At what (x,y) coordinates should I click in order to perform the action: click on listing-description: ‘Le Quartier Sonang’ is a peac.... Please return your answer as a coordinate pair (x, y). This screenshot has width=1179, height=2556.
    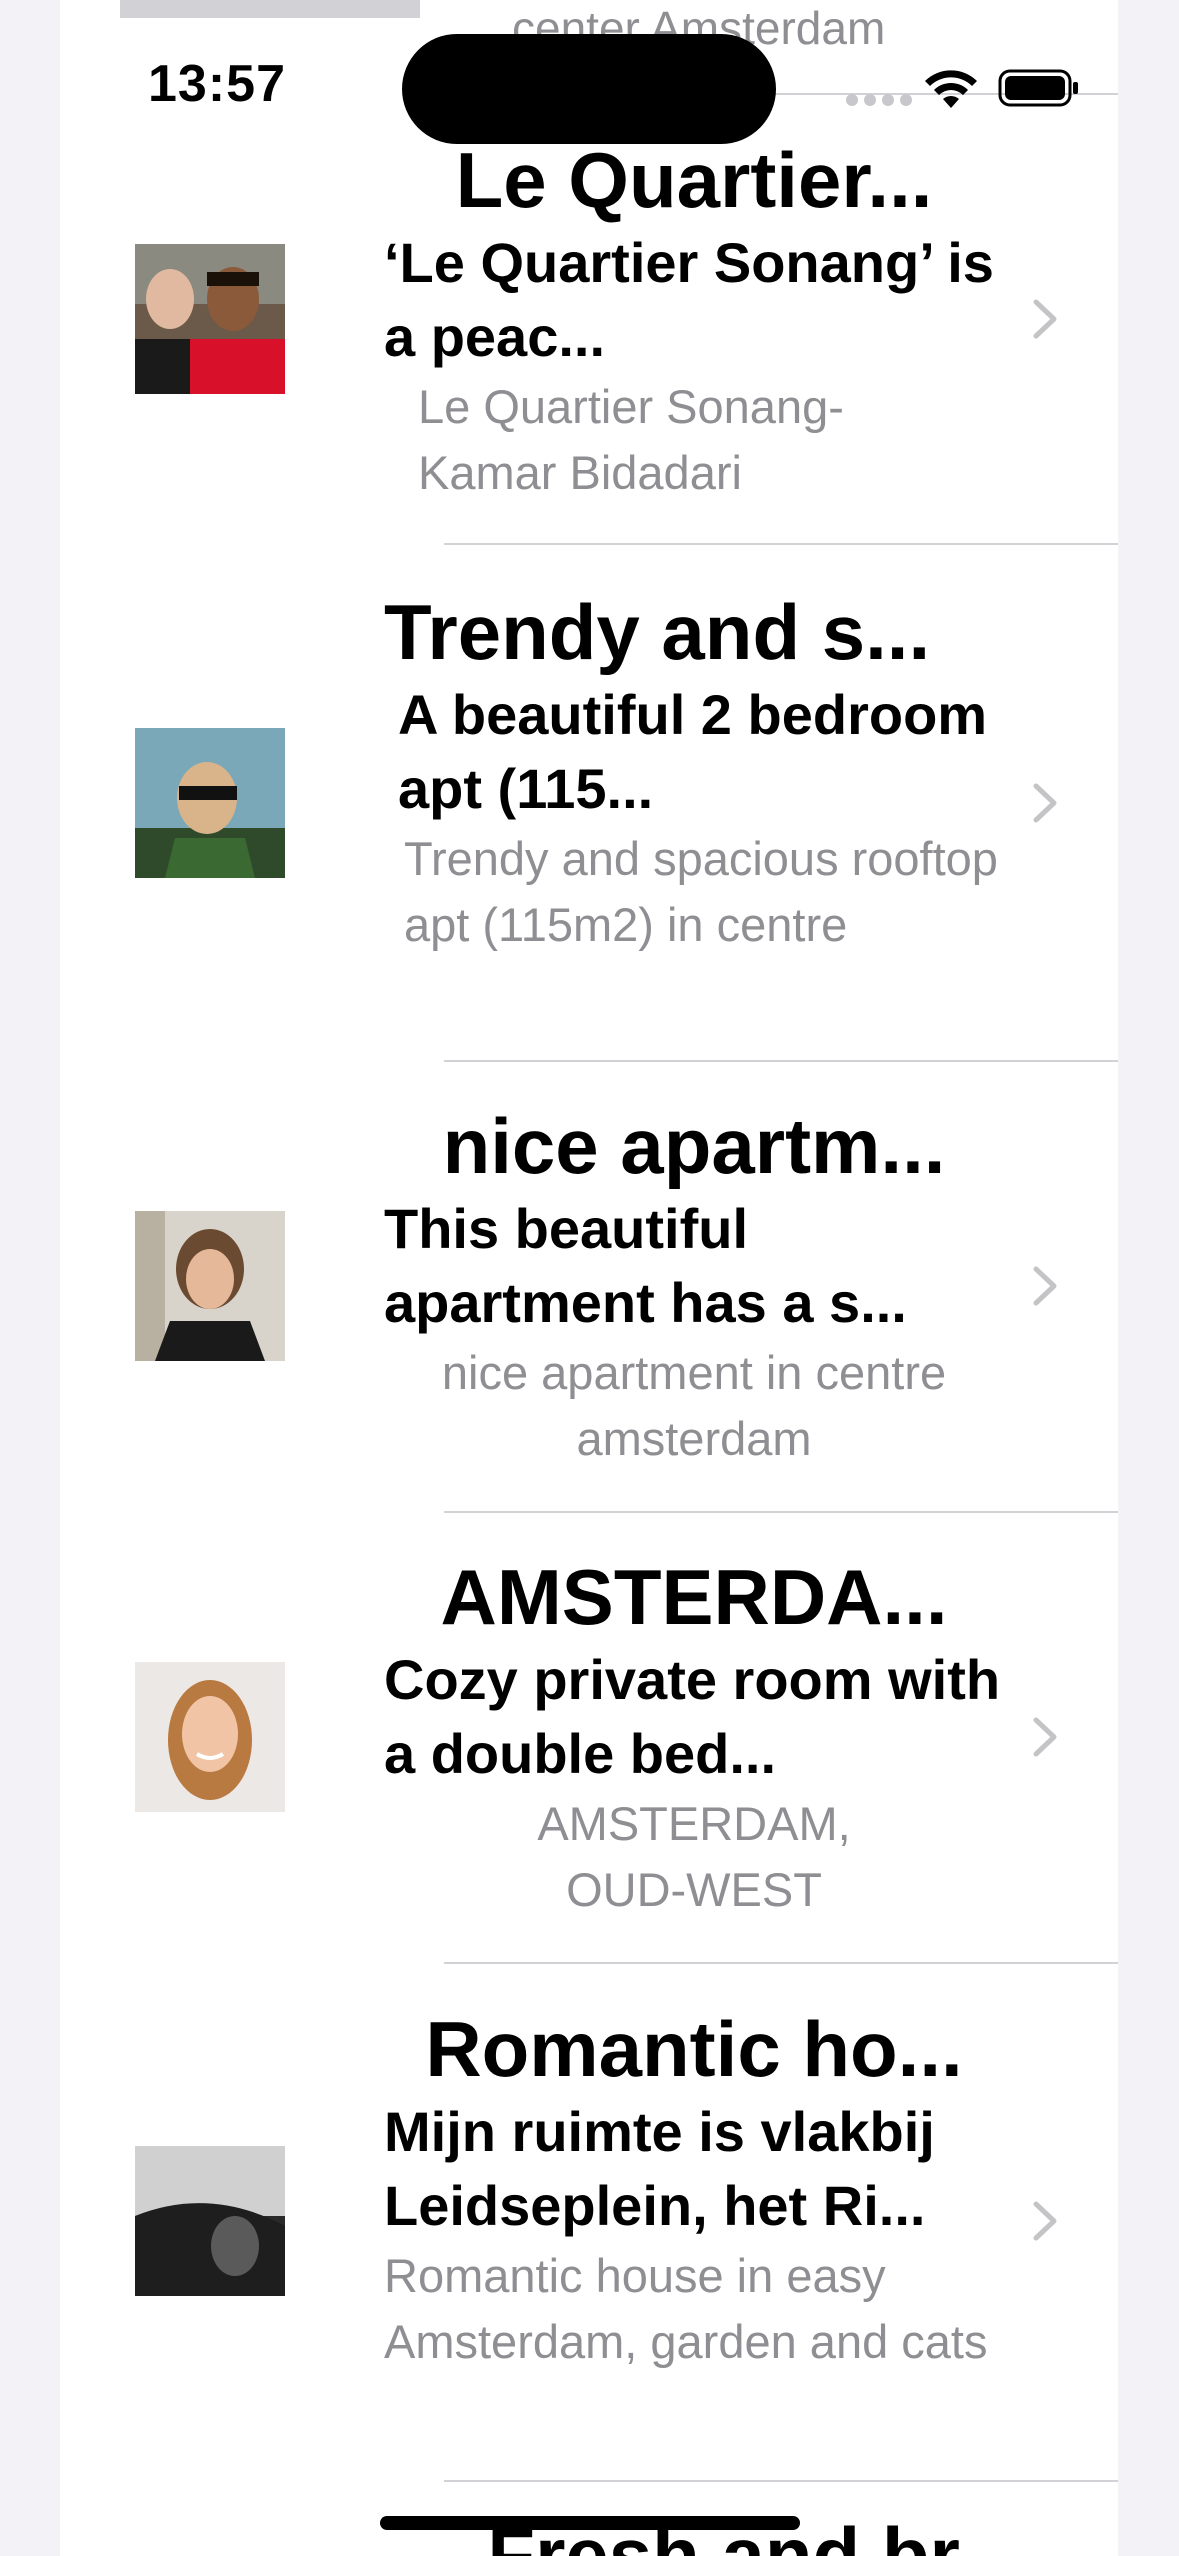
    Looking at the image, I should click on (689, 299).